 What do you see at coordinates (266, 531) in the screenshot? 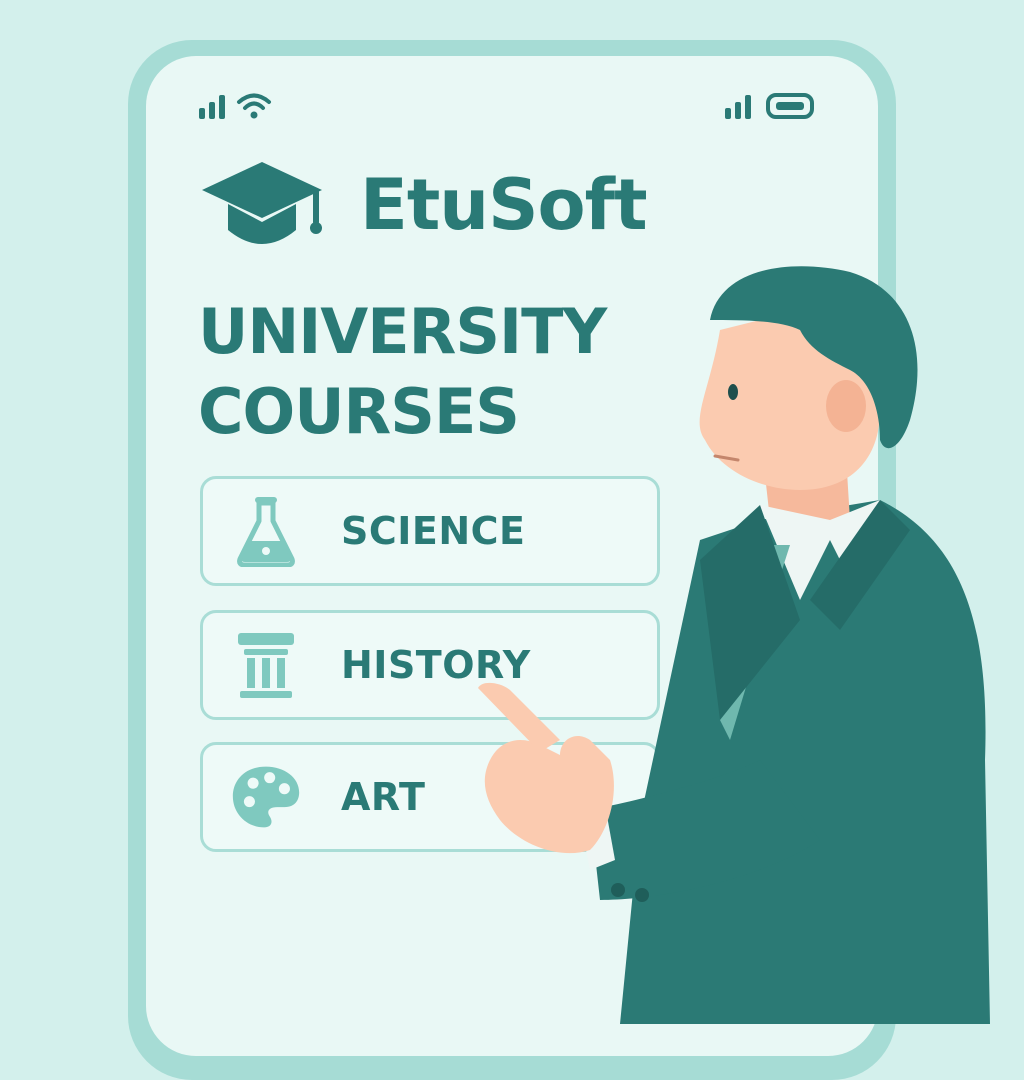
I see `flask-icon` at bounding box center [266, 531].